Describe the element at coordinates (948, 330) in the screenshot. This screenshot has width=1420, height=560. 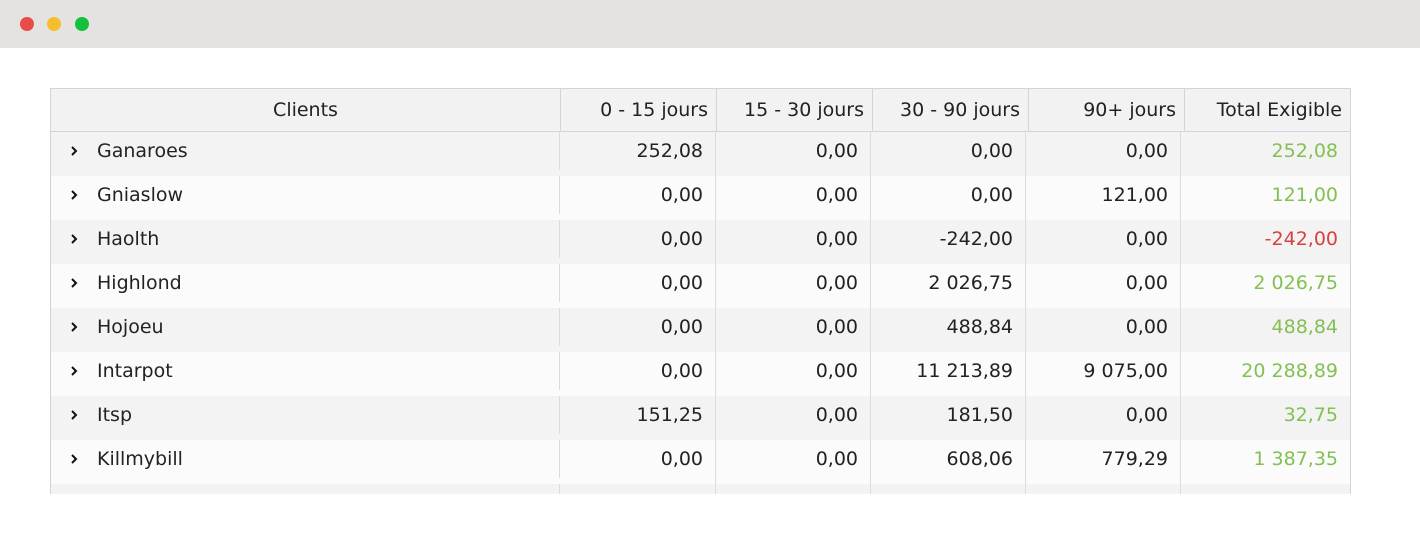
I see `bucket-30-90-cell: 488,84` at that location.